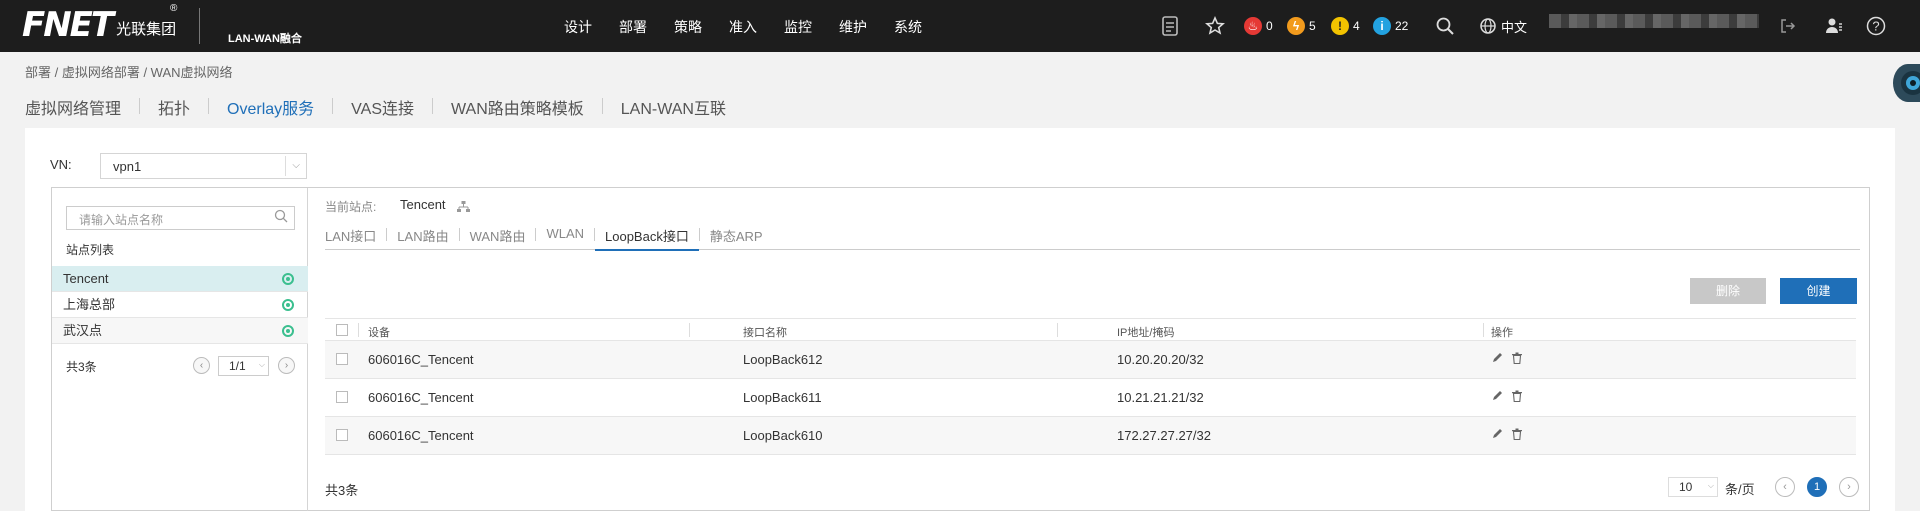 This screenshot has width=1920, height=511. What do you see at coordinates (1834, 26) in the screenshot?
I see `user-icon` at bounding box center [1834, 26].